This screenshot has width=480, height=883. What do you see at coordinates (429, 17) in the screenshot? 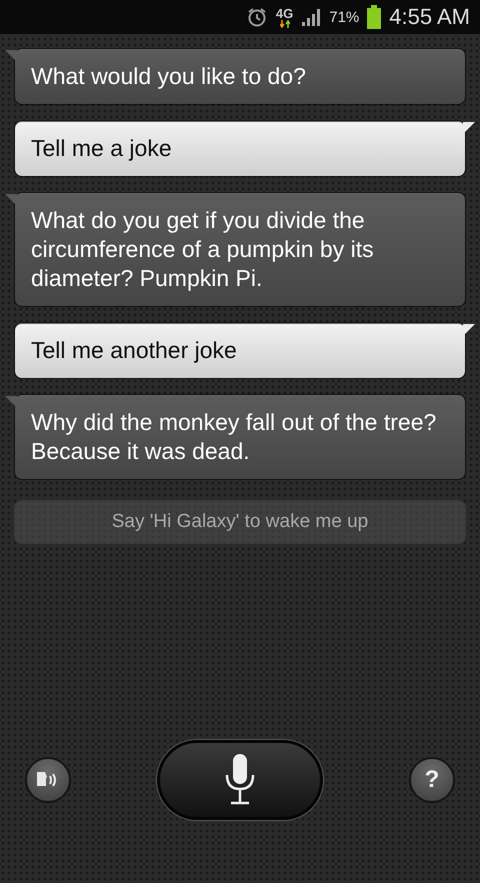
I see `clock-time: 4:55 AM` at bounding box center [429, 17].